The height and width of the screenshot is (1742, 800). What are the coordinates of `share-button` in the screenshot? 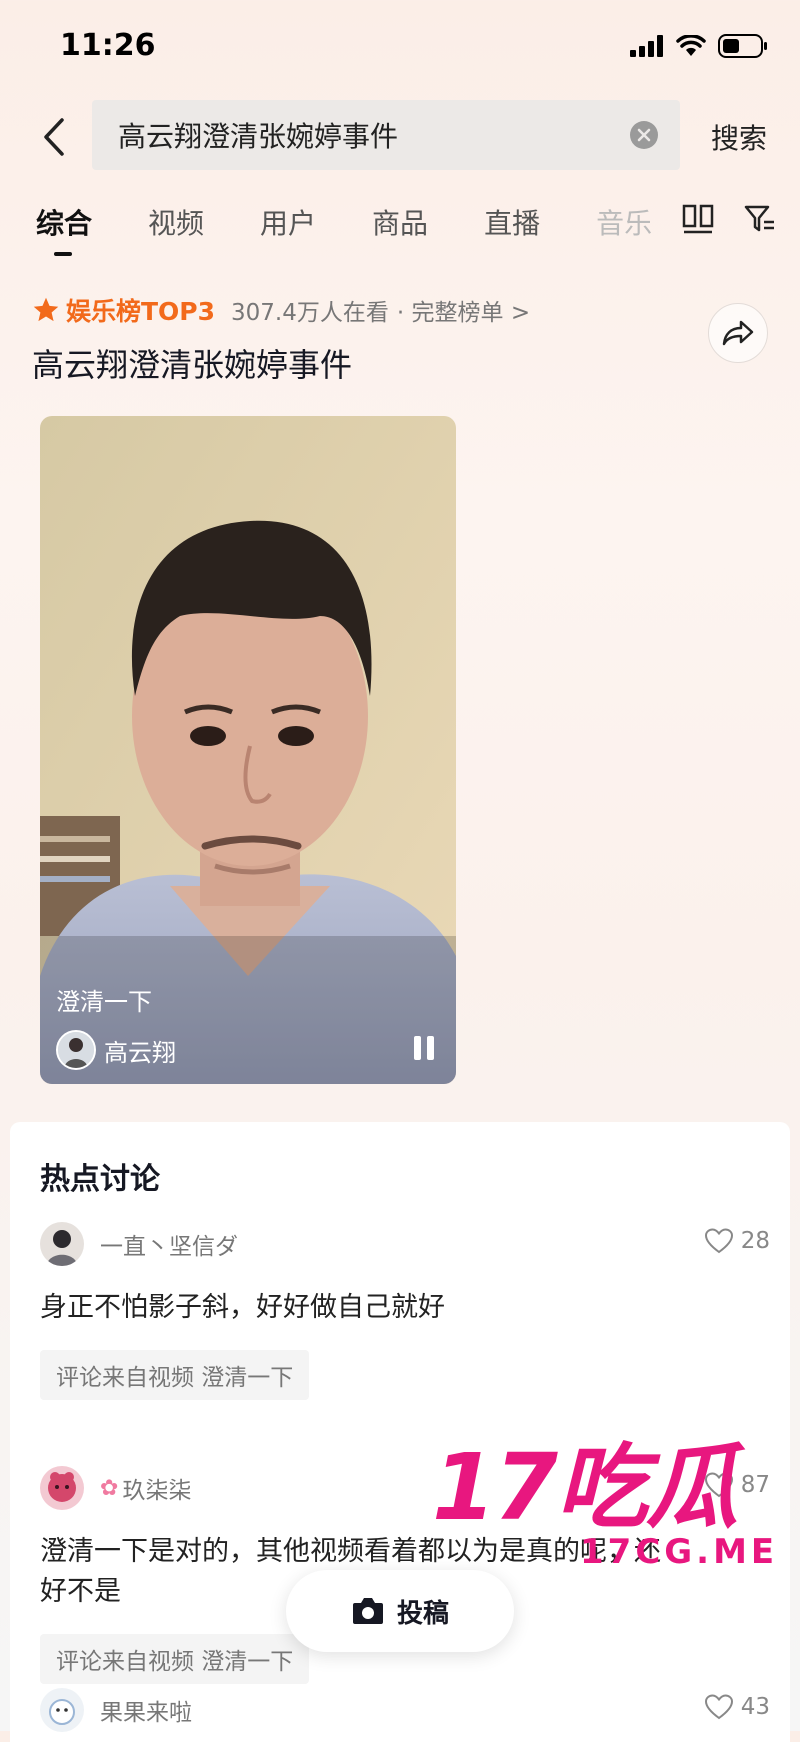 It's located at (738, 333).